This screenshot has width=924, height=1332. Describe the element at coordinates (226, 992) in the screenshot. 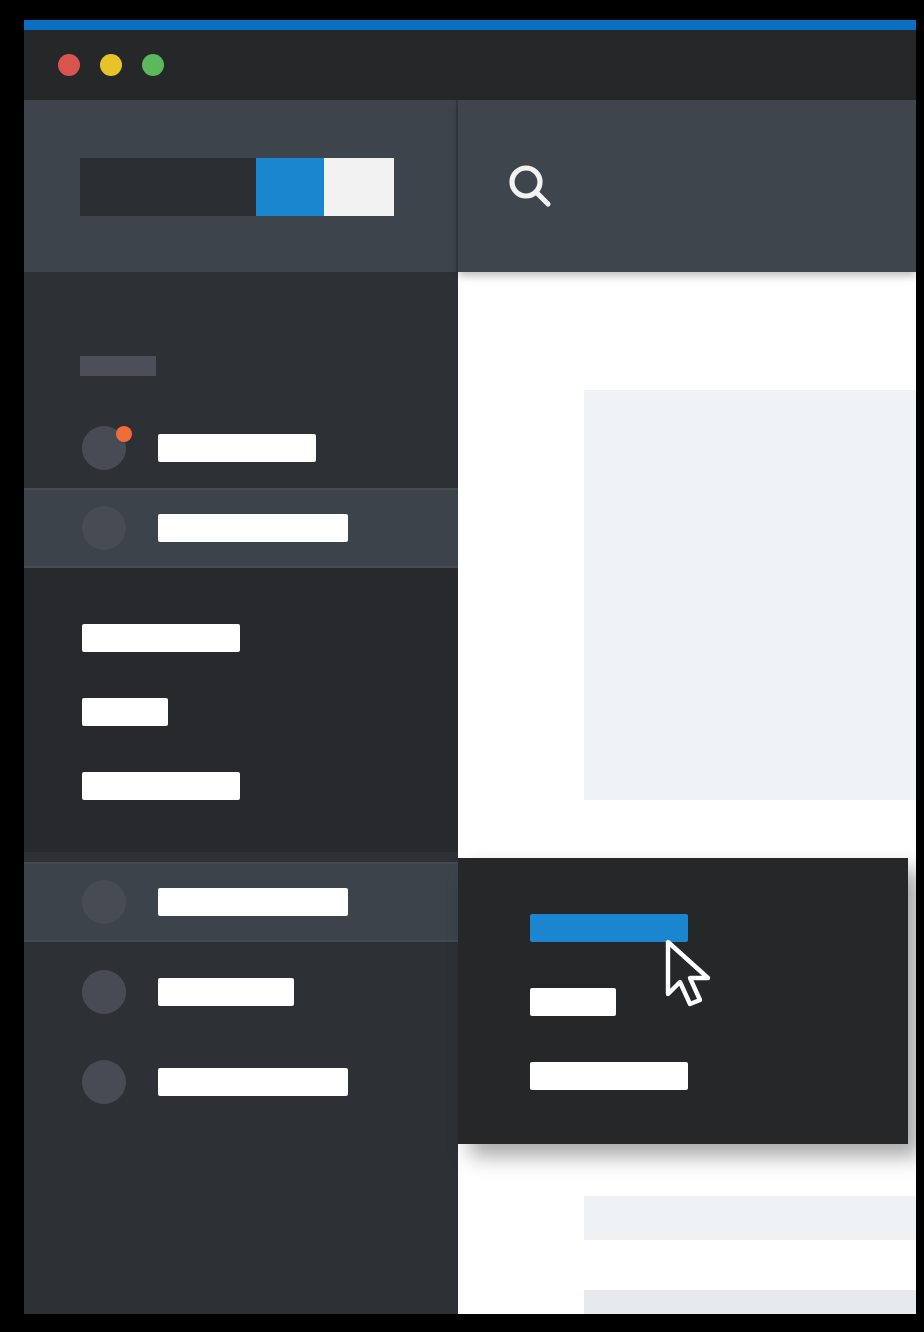

I see `text-placeholder` at that location.